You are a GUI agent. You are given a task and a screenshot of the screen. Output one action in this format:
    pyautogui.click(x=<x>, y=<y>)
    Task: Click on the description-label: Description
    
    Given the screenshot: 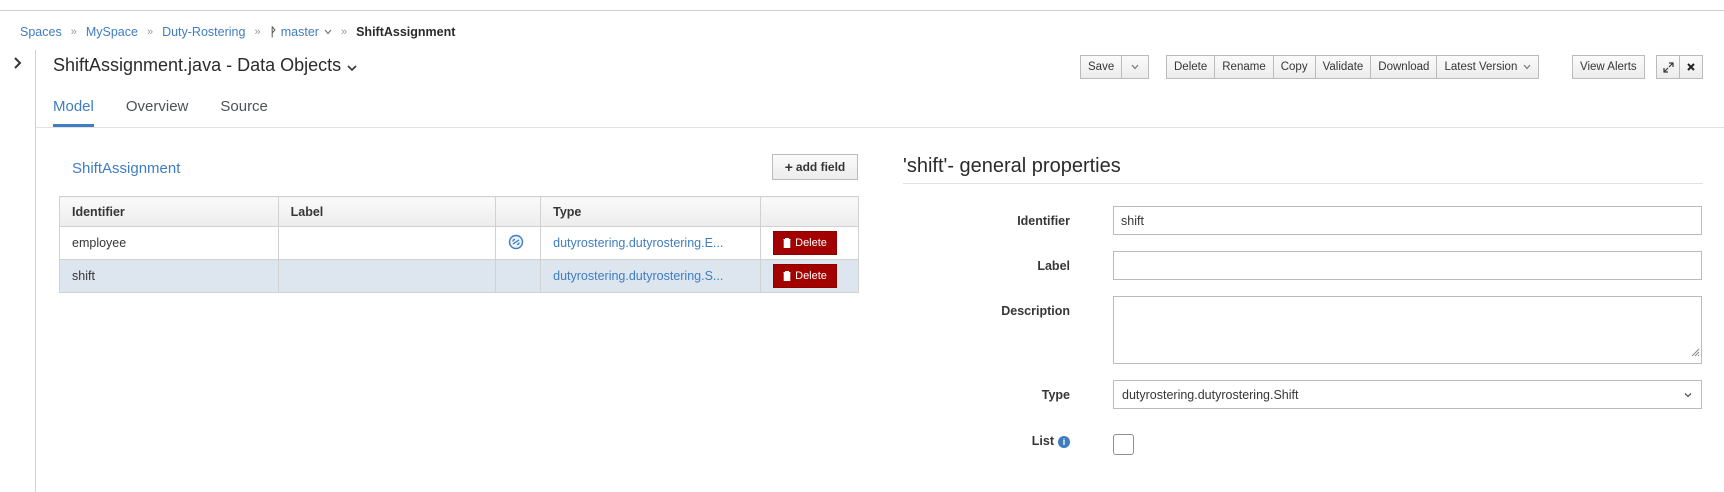 What is the action you would take?
    pyautogui.click(x=1035, y=311)
    